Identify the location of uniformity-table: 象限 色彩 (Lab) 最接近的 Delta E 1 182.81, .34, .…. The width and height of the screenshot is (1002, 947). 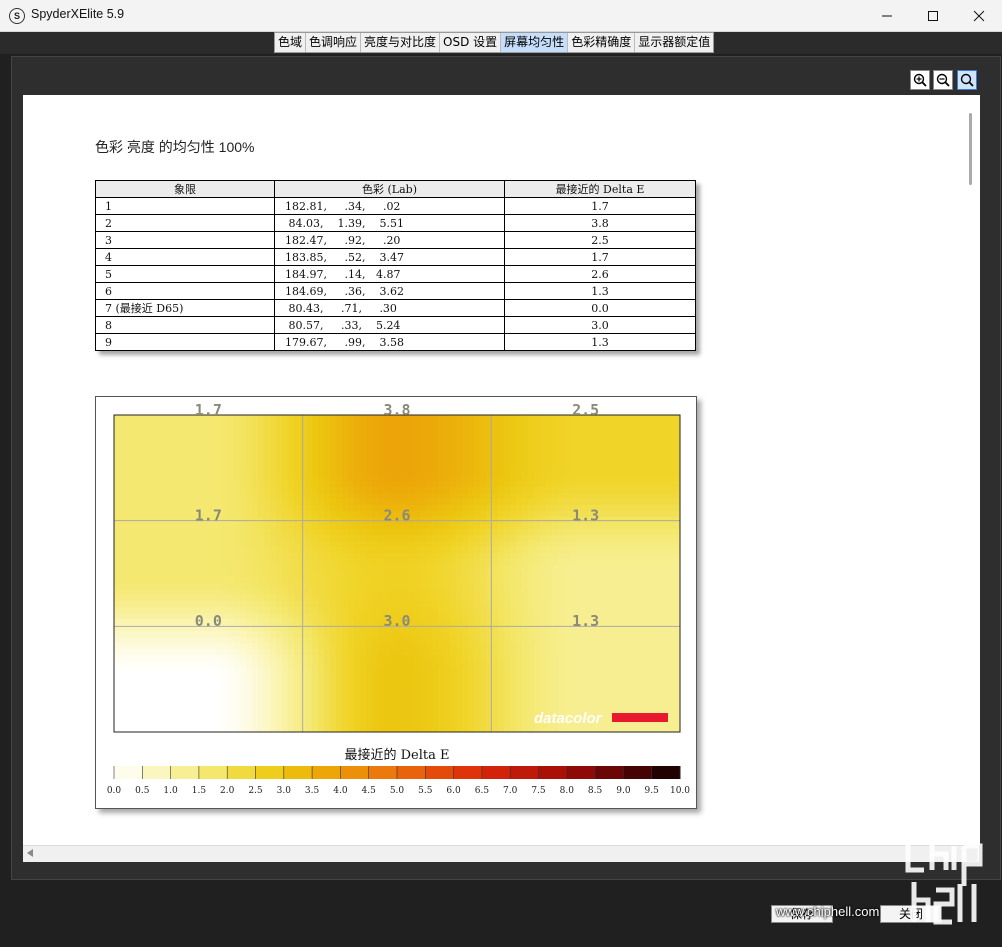
(395, 265).